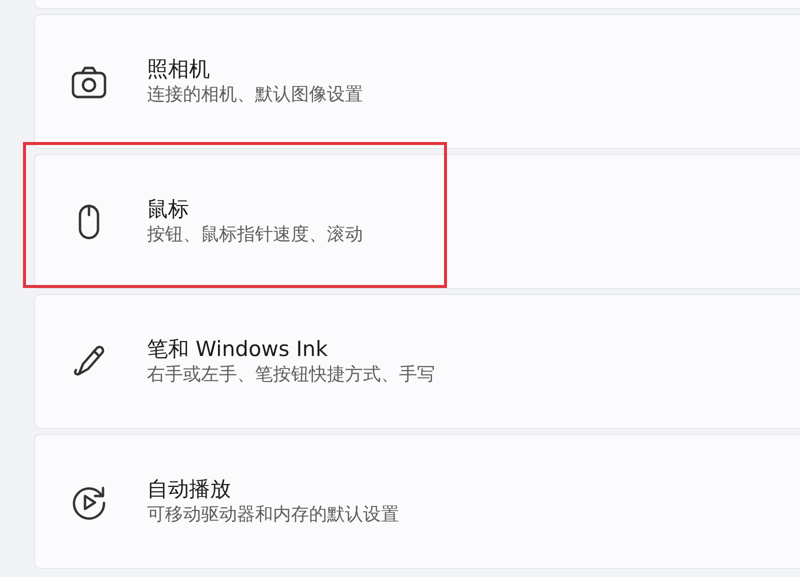 Image resolution: width=800 pixels, height=577 pixels. What do you see at coordinates (179, 70) in the screenshot?
I see `item-title: 照相机` at bounding box center [179, 70].